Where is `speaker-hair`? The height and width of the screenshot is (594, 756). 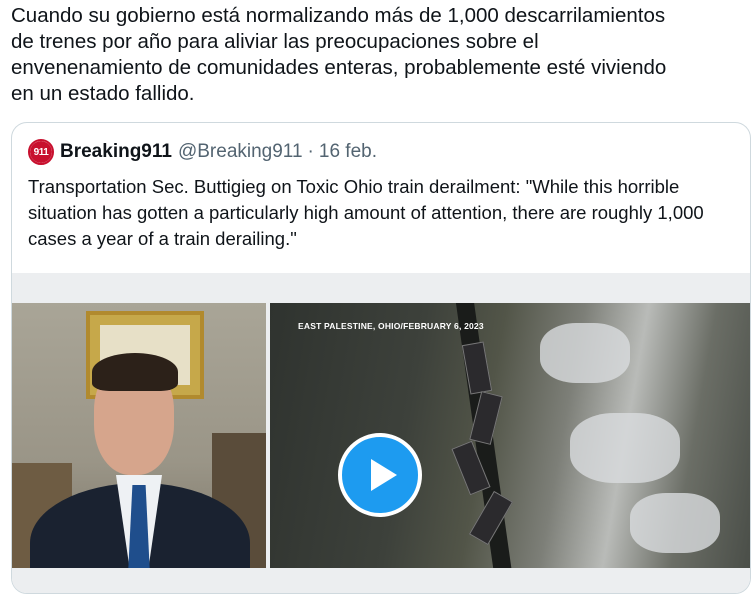 speaker-hair is located at coordinates (135, 372).